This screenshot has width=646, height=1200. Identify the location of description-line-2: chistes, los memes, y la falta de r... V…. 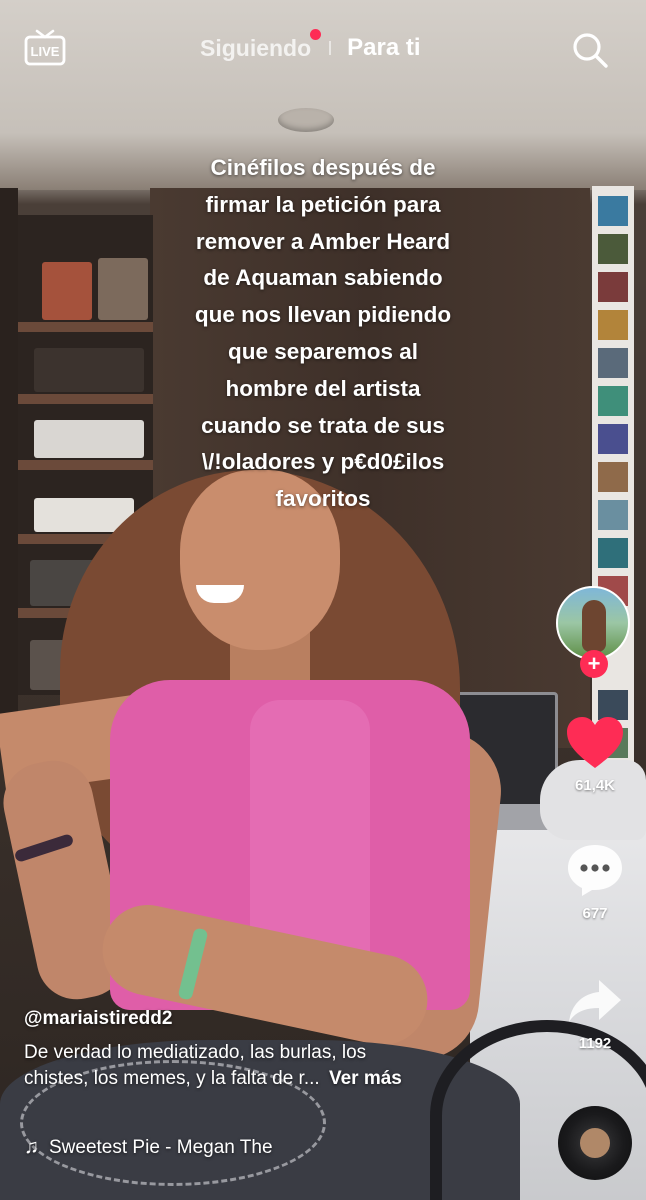
(259, 1079).